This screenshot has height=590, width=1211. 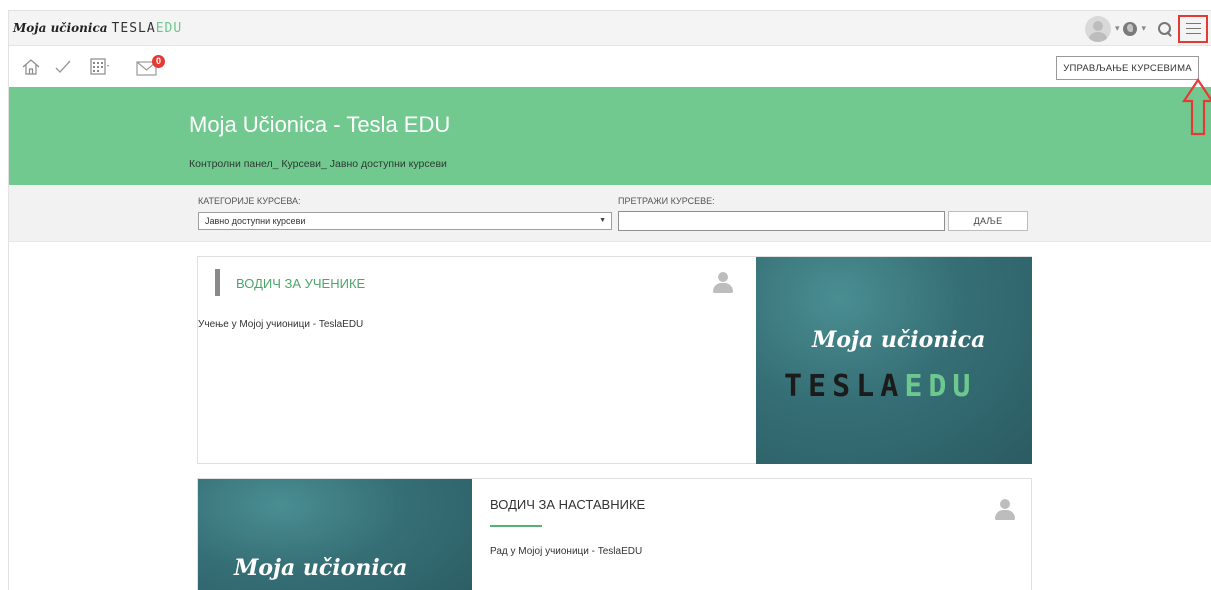 I want to click on logo-tesla: TESLAEDU, so click(x=147, y=28).